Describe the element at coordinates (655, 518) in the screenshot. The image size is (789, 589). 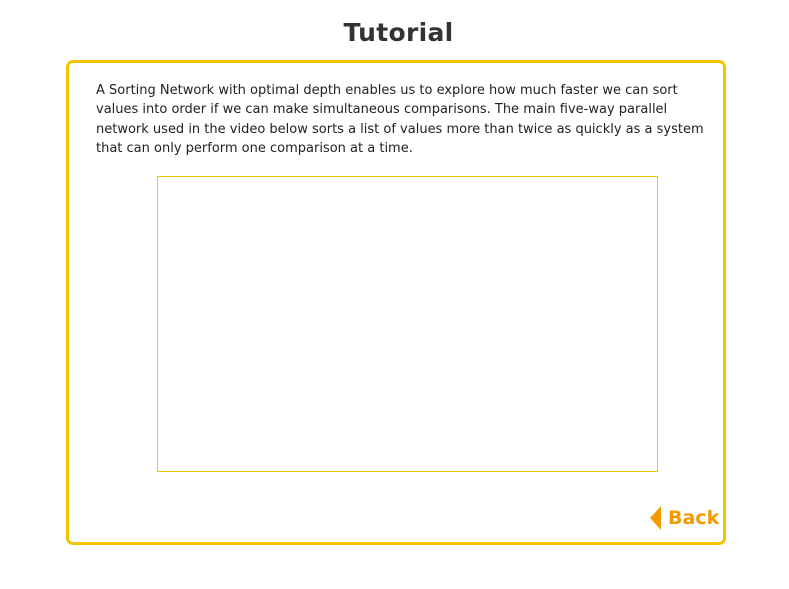
I see `chevron-left-icon` at that location.